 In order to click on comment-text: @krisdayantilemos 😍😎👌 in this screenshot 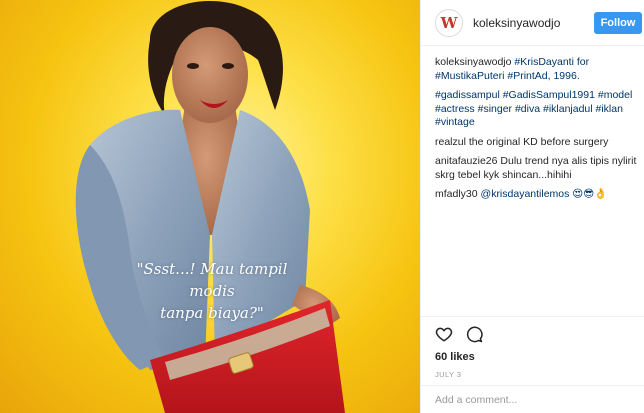, I will do `click(544, 194)`.